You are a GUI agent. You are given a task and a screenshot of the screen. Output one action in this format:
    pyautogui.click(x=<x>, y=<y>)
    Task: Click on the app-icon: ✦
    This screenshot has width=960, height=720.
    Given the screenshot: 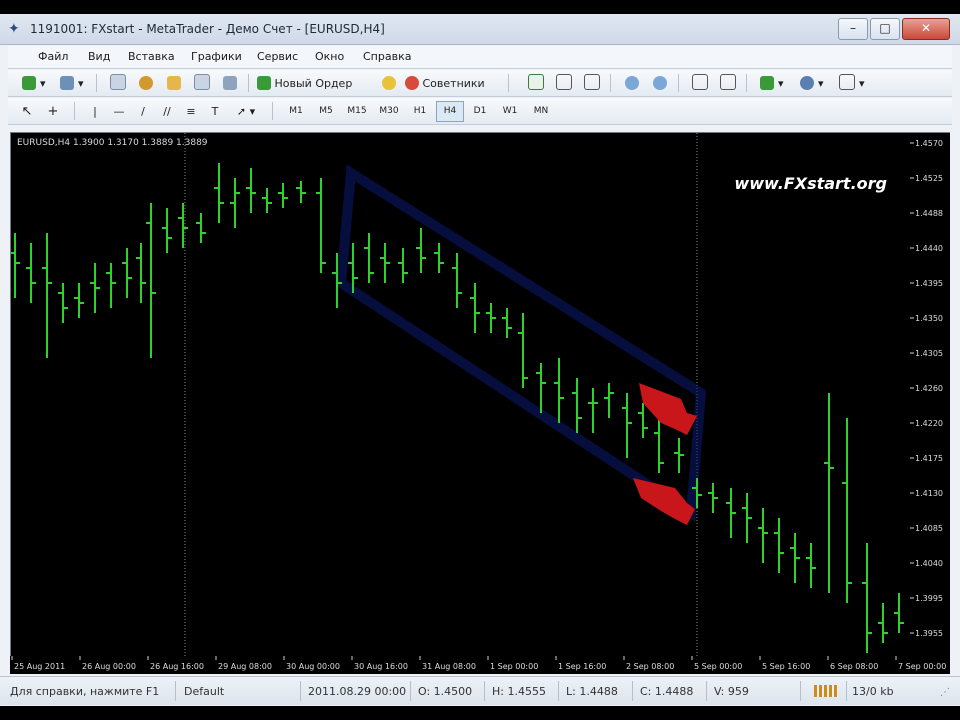 What is the action you would take?
    pyautogui.click(x=14, y=29)
    